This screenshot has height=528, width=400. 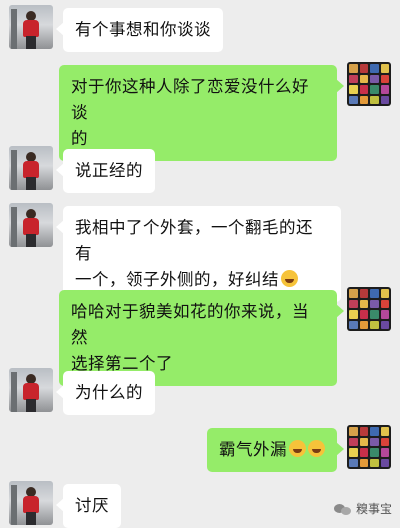 I want to click on watermark-text: 糗事宝, so click(x=373, y=509).